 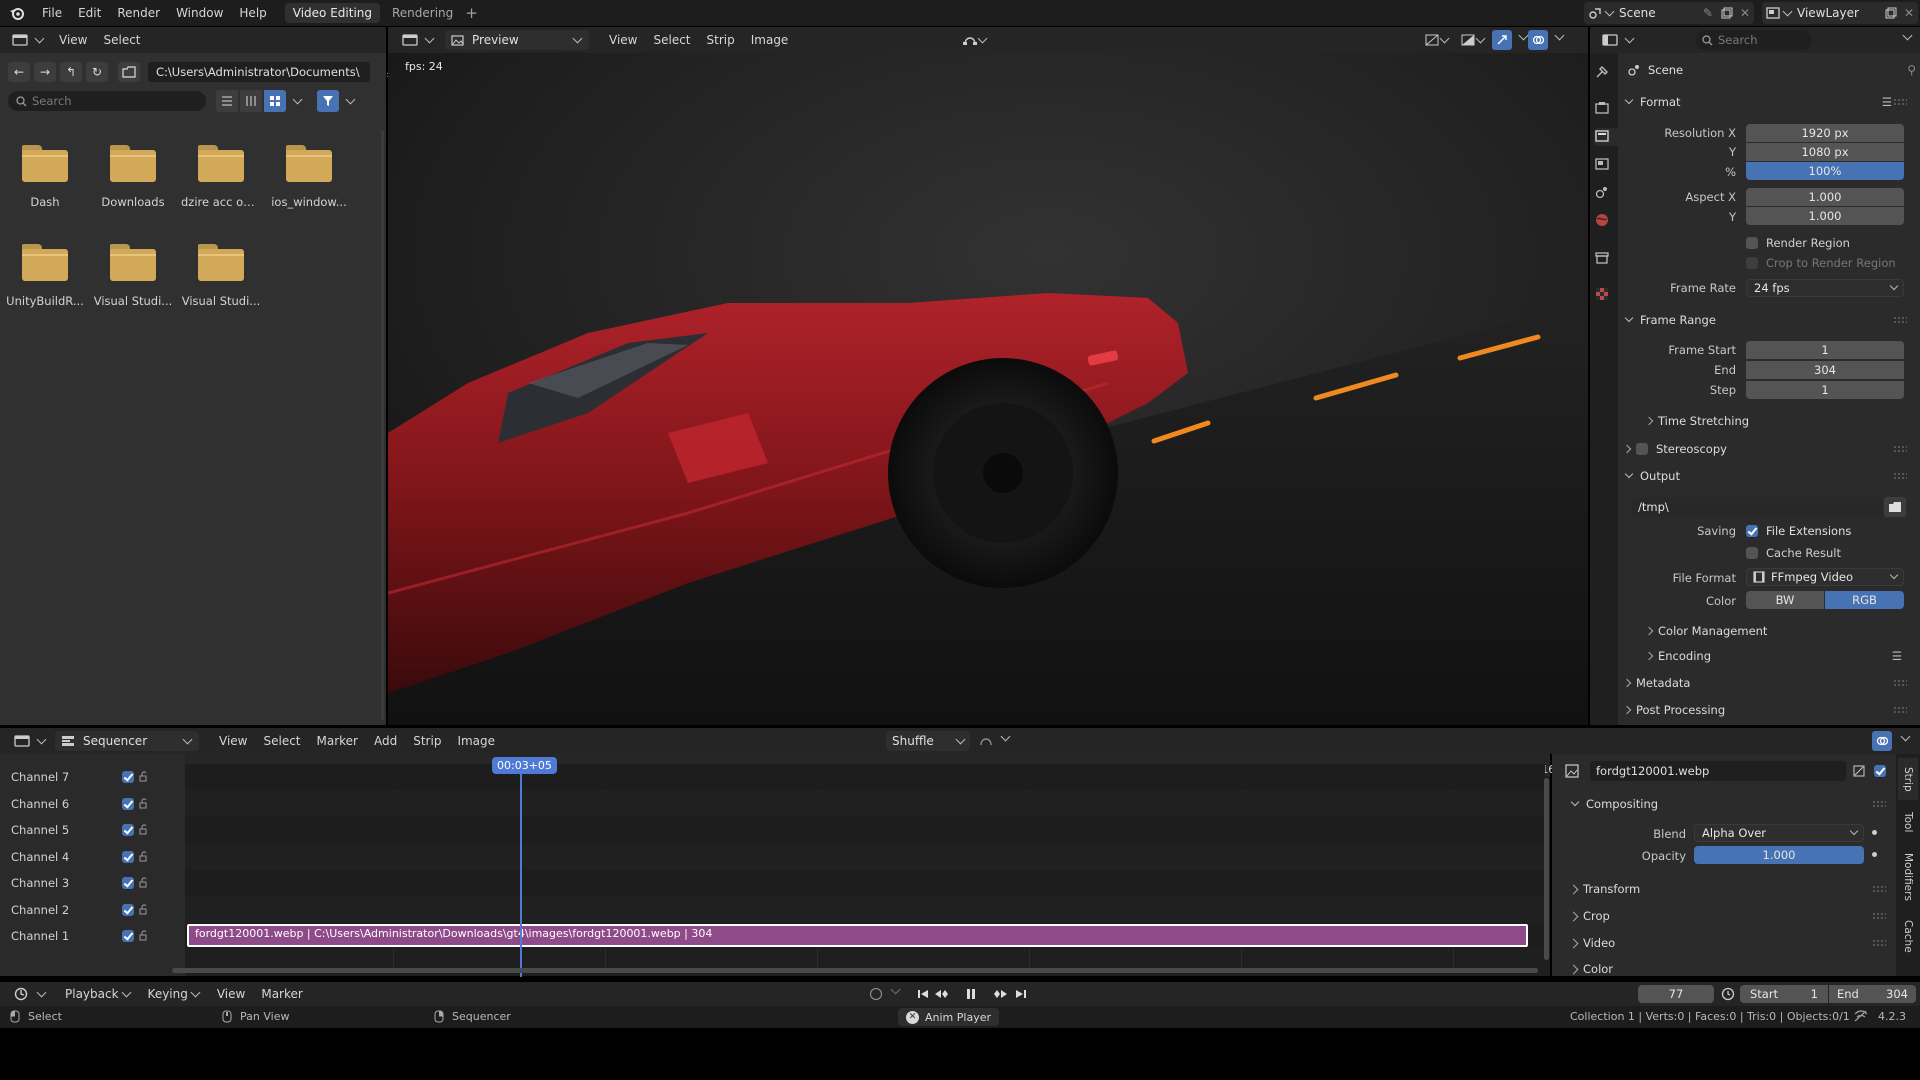 I want to click on tab-rendering: Rendering, so click(x=422, y=13).